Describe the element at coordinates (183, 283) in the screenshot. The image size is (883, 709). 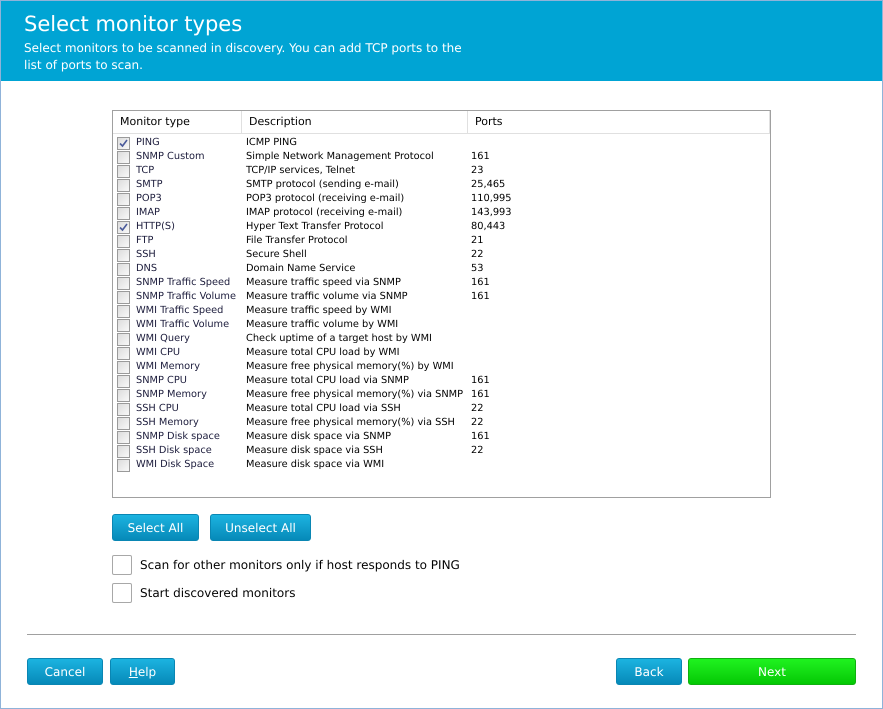
I see `monitor-type: SNMP Traffic Speed` at that location.